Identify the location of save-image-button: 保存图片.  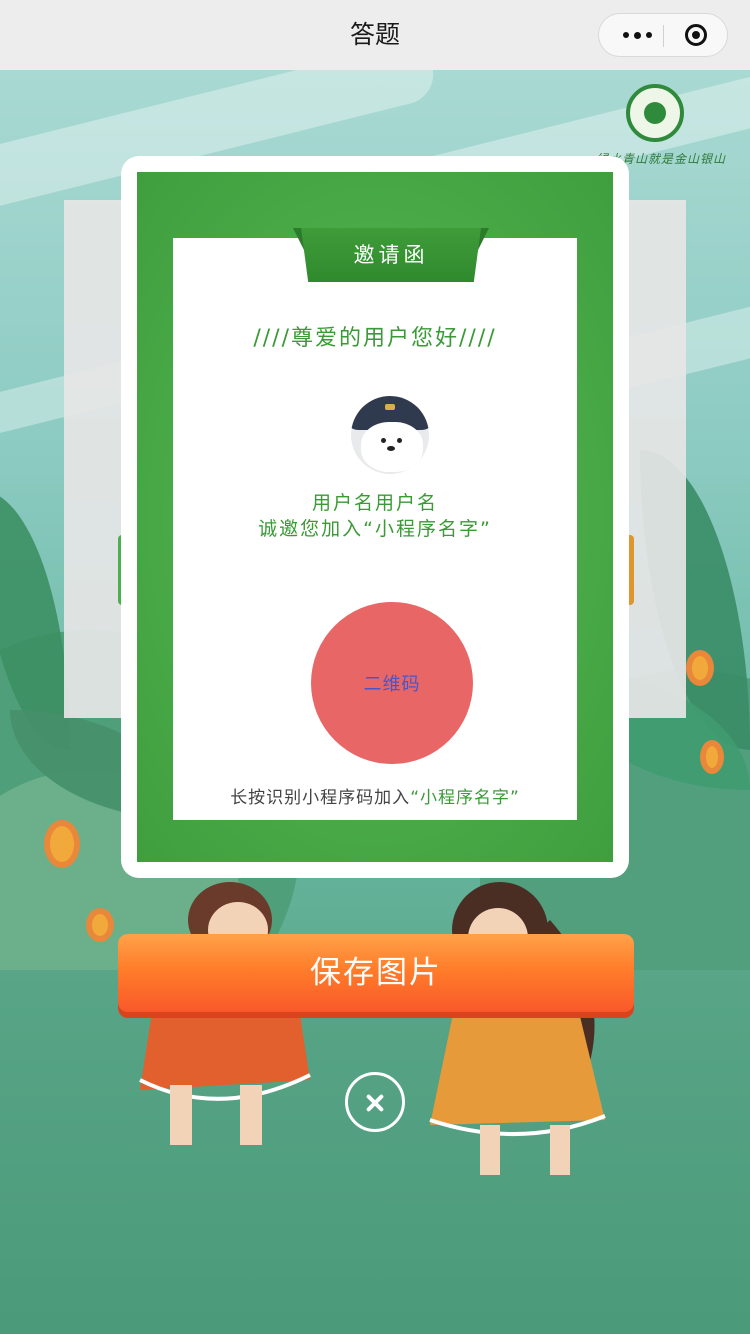
(376, 973).